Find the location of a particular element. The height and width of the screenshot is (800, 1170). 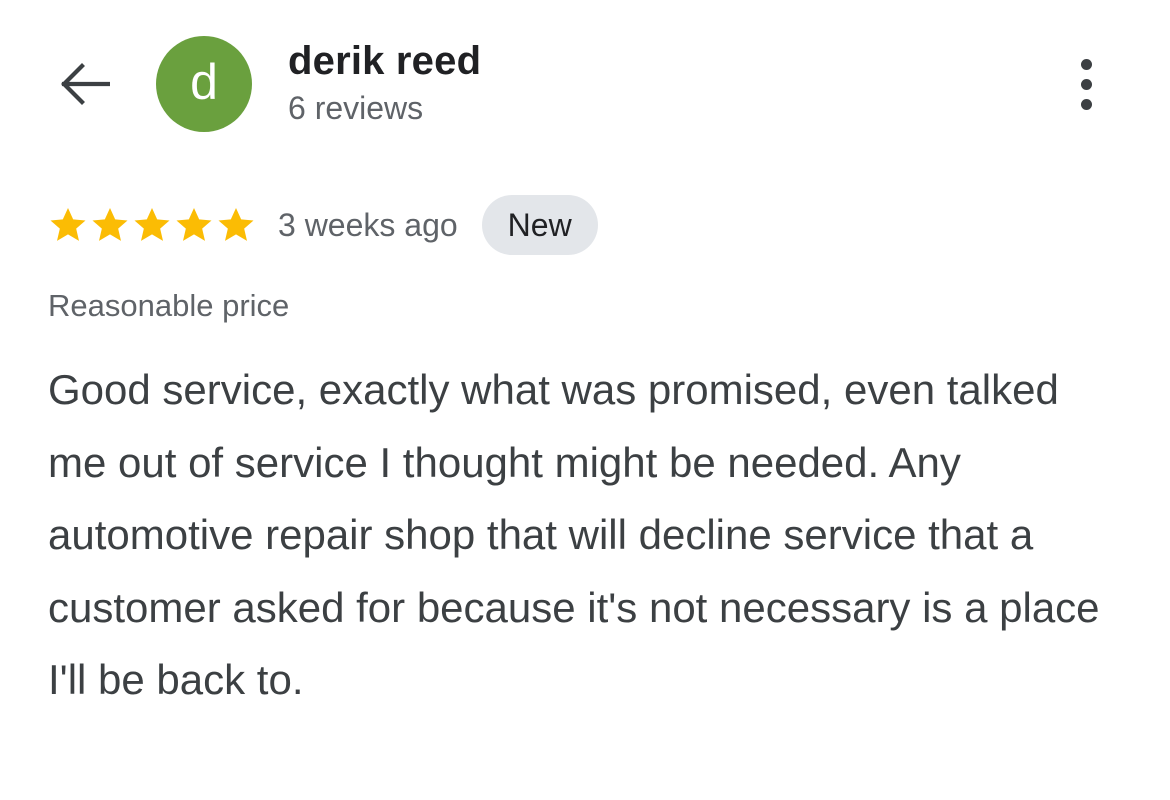

author-name: derik reed is located at coordinates (384, 61).